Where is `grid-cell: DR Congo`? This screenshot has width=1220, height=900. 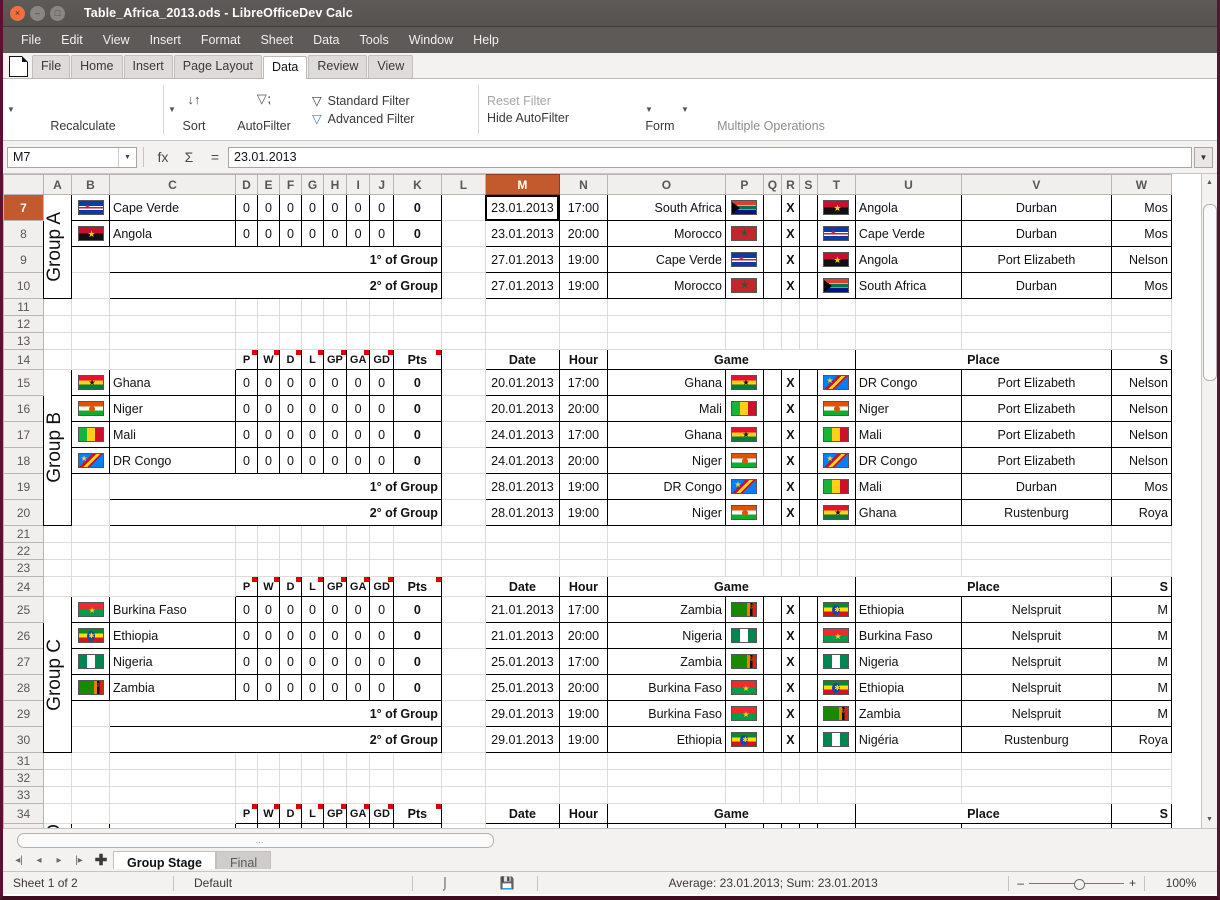
grid-cell: DR Congo is located at coordinates (172, 460).